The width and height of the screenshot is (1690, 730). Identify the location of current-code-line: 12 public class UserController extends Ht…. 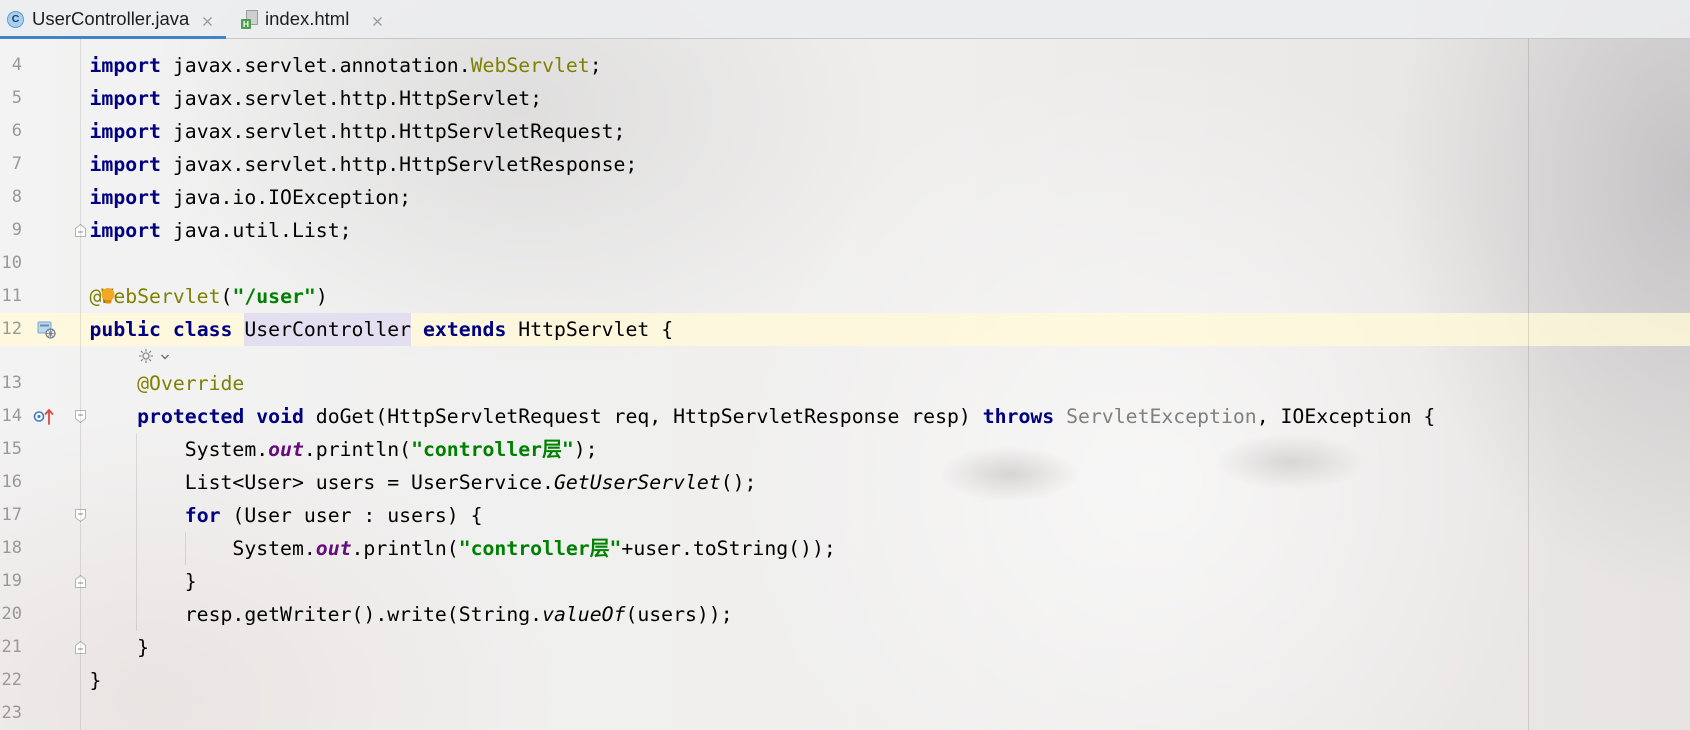
(845, 329).